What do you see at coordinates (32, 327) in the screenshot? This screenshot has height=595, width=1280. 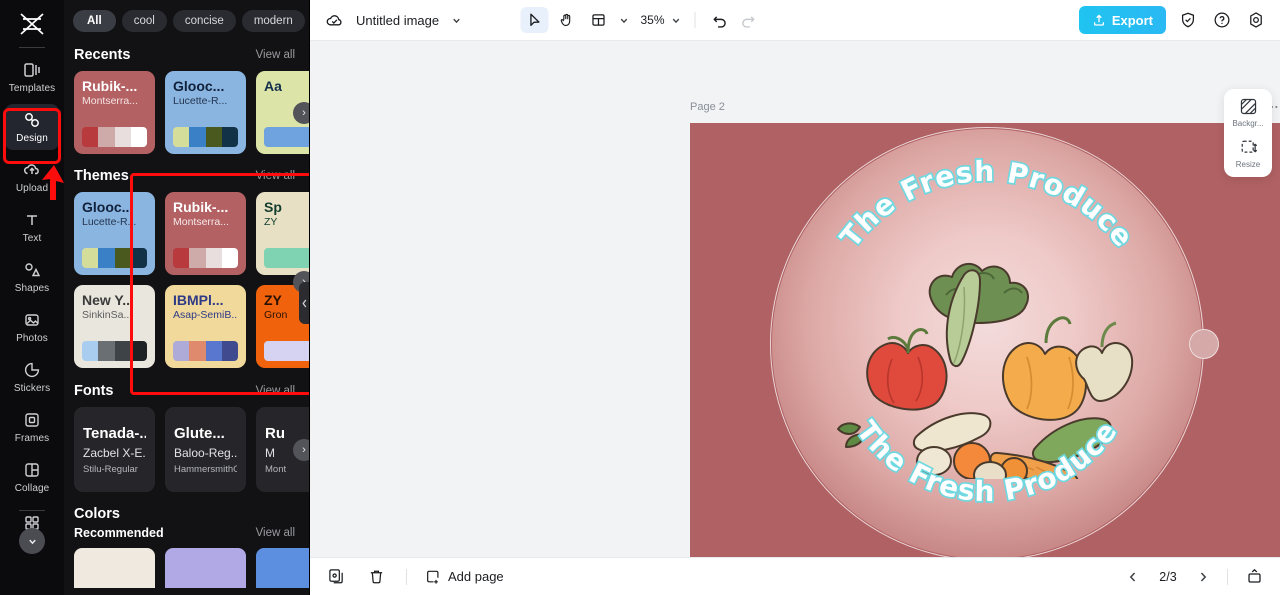 I see `sidebar-item-photos: Photos` at bounding box center [32, 327].